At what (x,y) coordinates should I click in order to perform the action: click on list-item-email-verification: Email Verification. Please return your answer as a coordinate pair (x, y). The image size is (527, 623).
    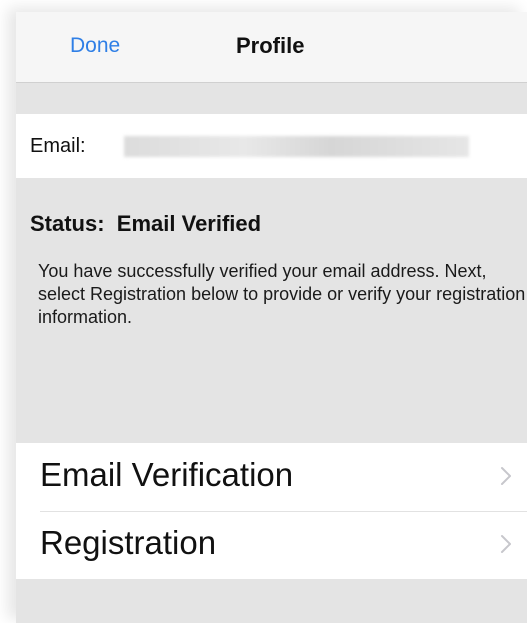
    Looking at the image, I should click on (271, 477).